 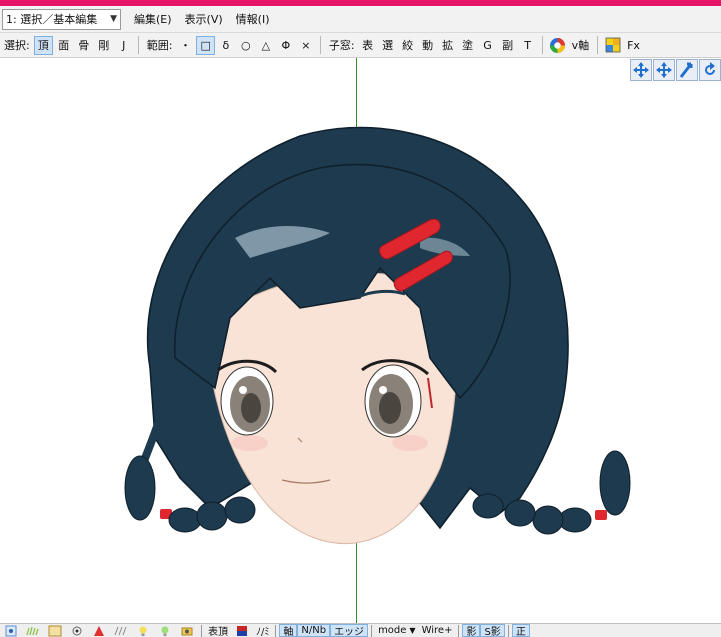 What do you see at coordinates (710, 70) in the screenshot?
I see `rotate-view-icon` at bounding box center [710, 70].